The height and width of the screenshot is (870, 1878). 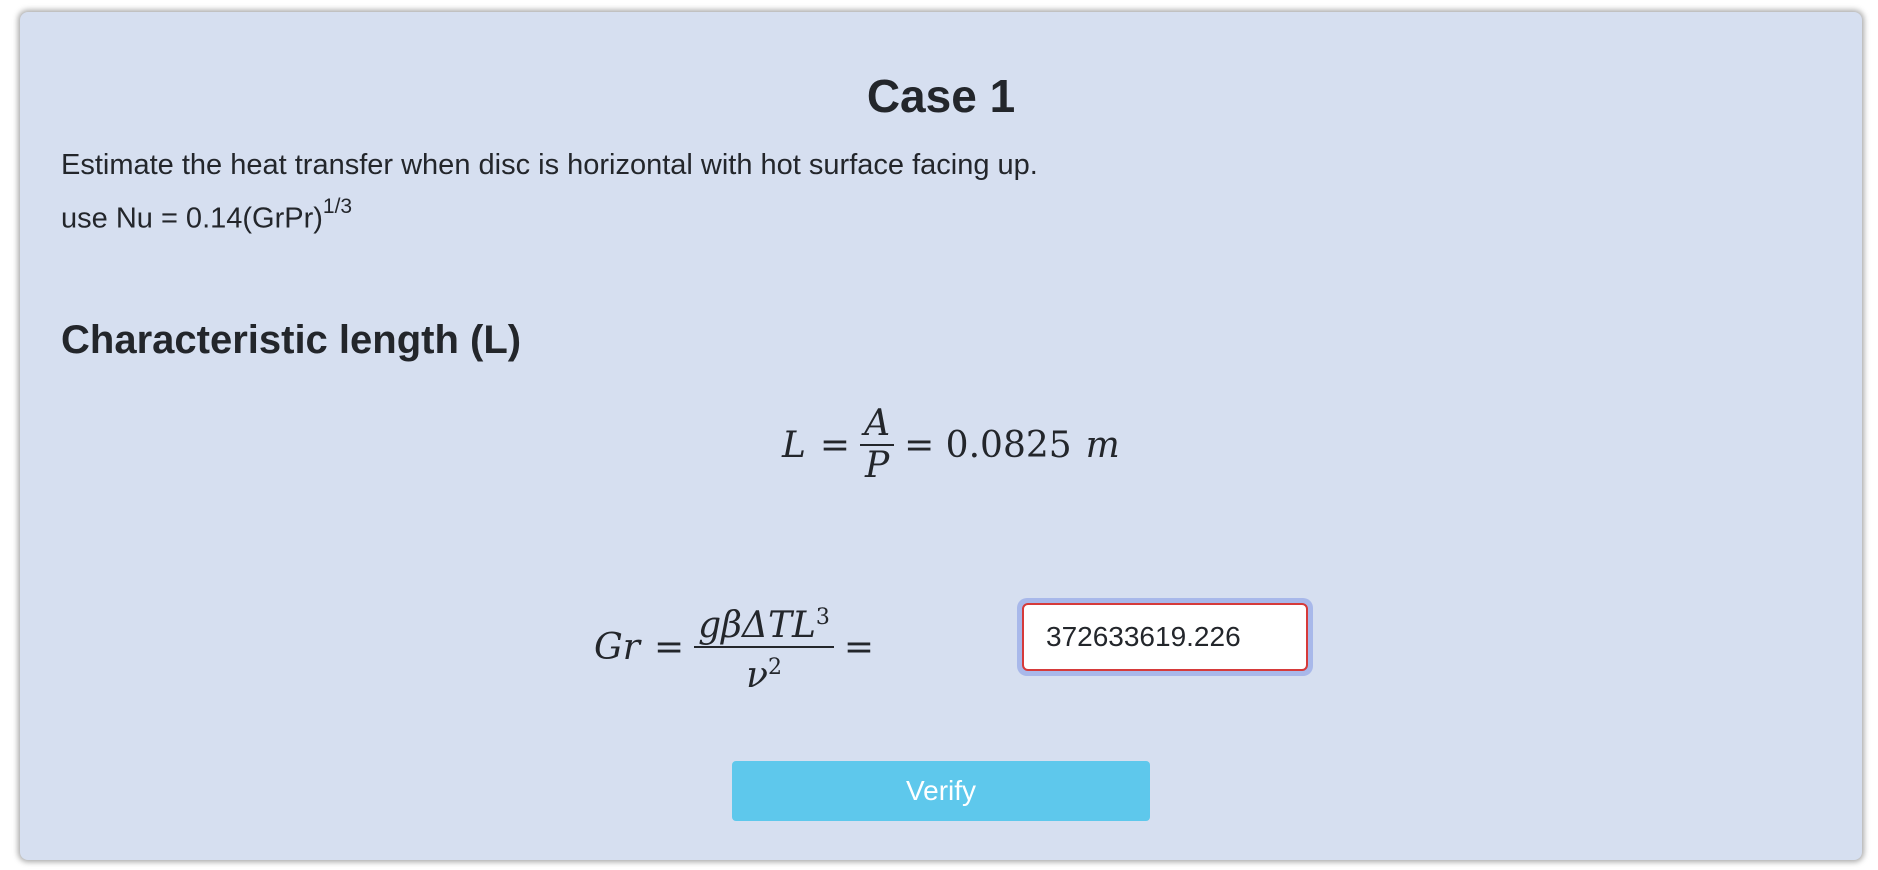 What do you see at coordinates (988, 445) in the screenshot?
I see `eq-l-result: = 0.0825` at bounding box center [988, 445].